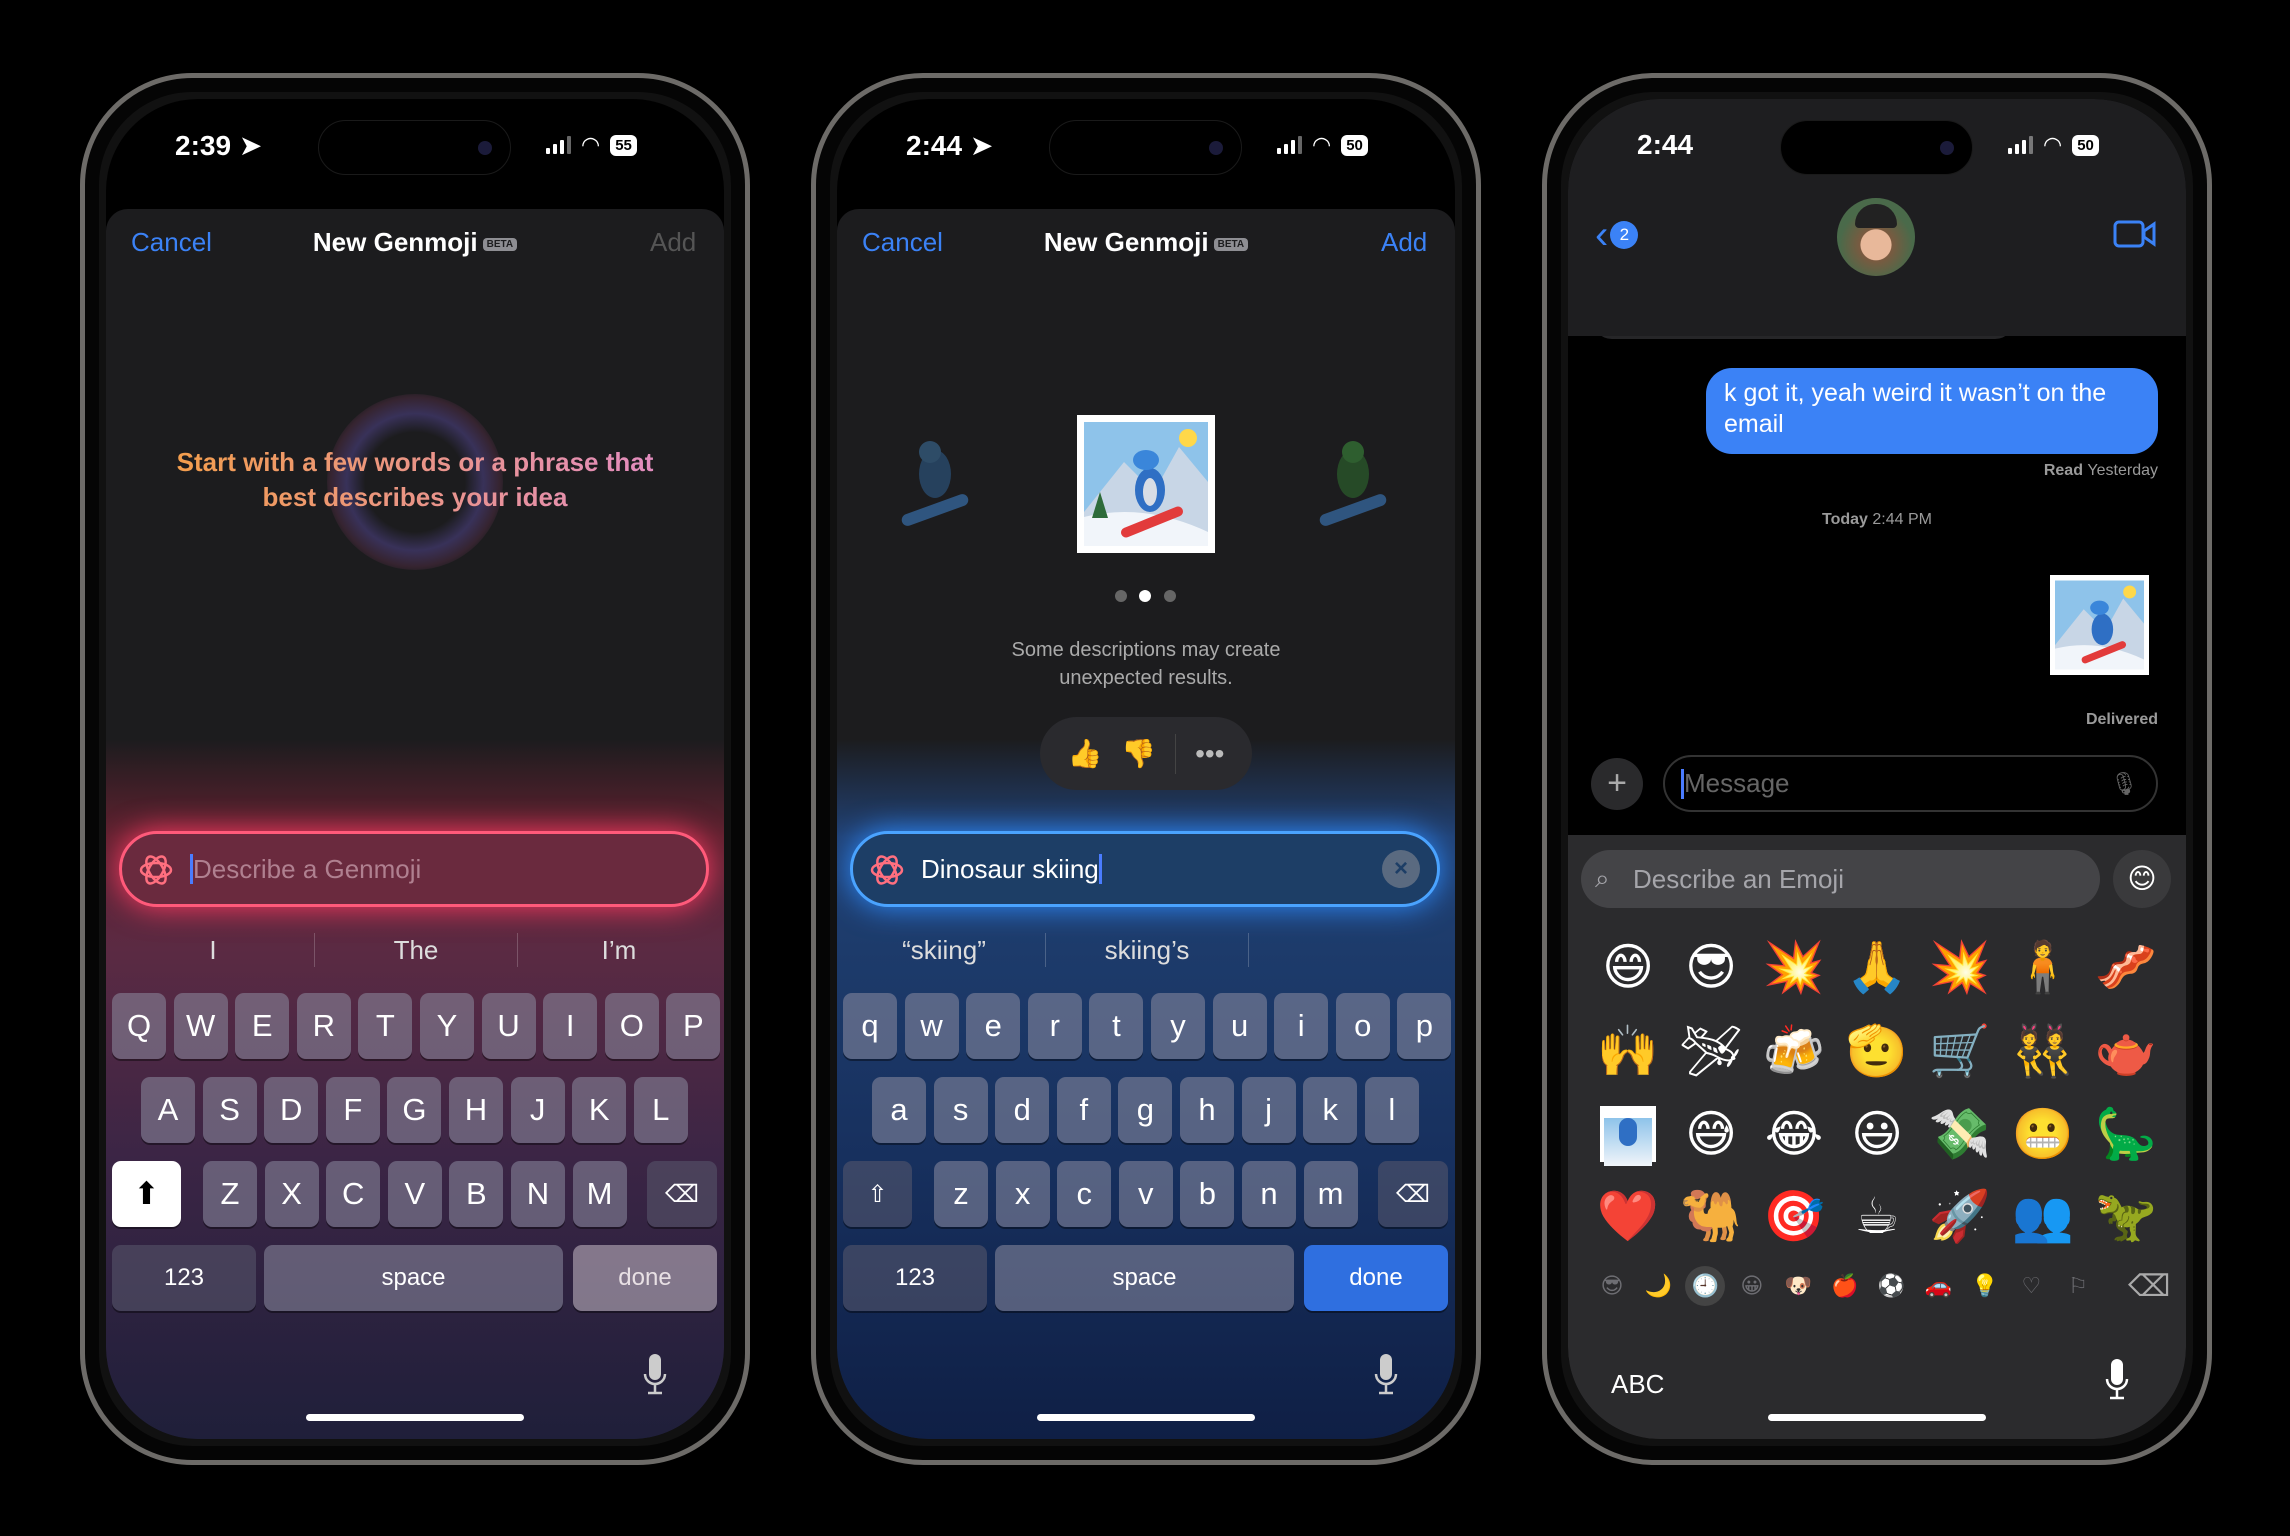 The height and width of the screenshot is (1536, 2290). What do you see at coordinates (1845, 1286) in the screenshot?
I see `emoji-category-tab: 🍎` at bounding box center [1845, 1286].